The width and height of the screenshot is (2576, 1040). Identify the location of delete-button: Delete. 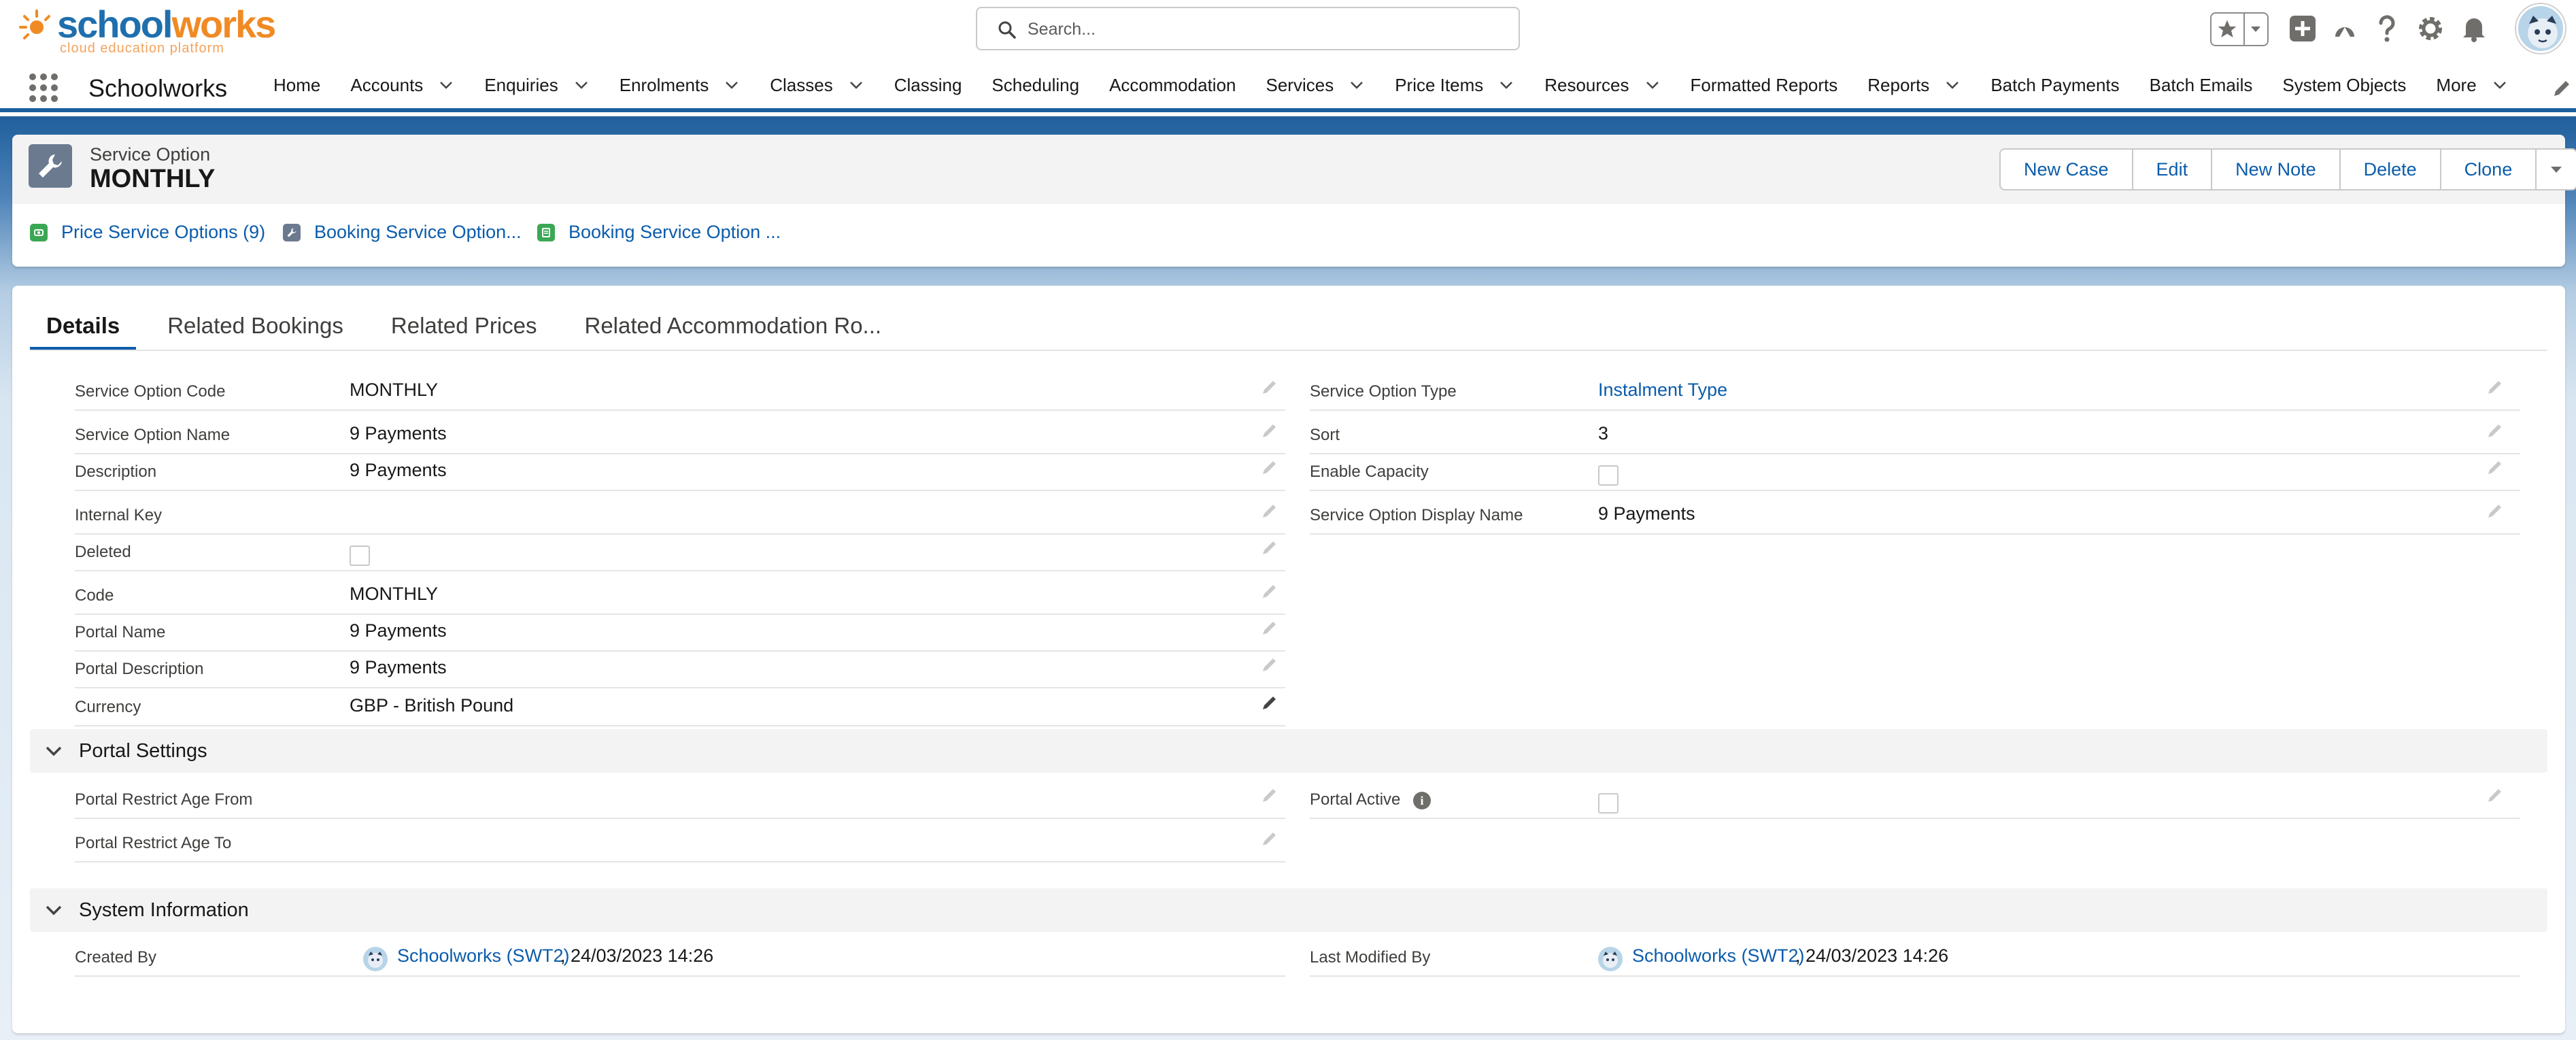
(2391, 170).